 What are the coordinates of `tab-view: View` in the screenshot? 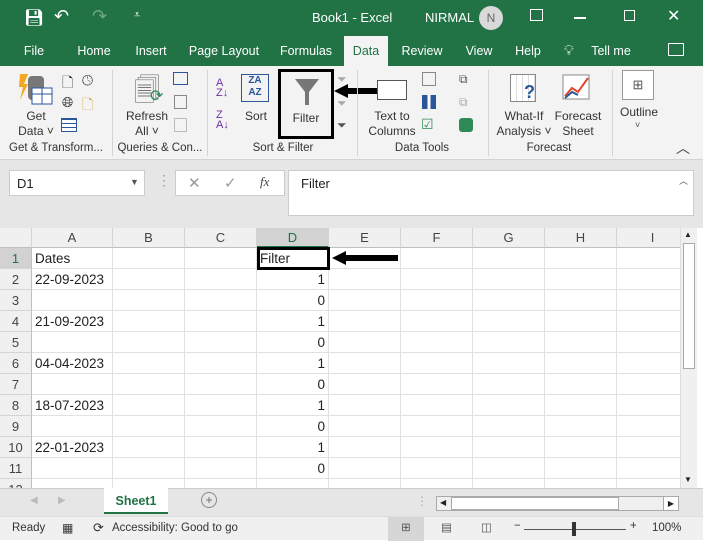 It's located at (479, 51).